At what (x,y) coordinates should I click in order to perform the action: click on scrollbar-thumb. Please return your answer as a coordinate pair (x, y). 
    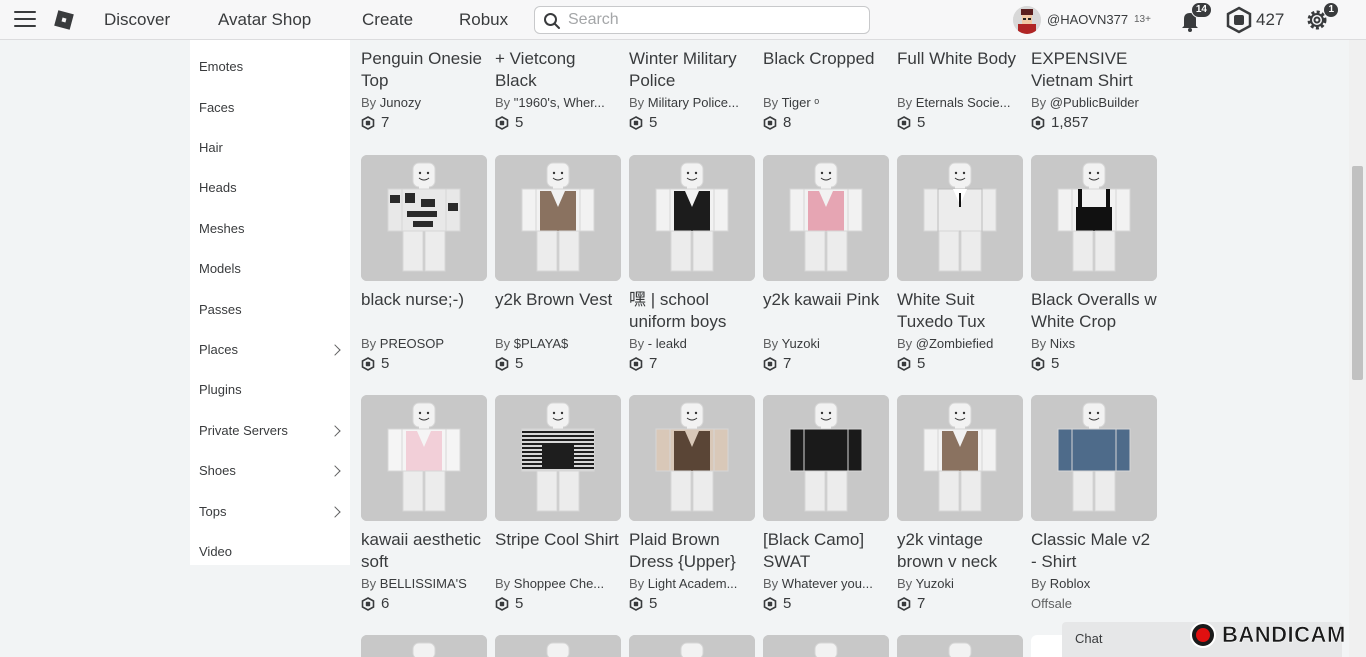
    Looking at the image, I should click on (1357, 273).